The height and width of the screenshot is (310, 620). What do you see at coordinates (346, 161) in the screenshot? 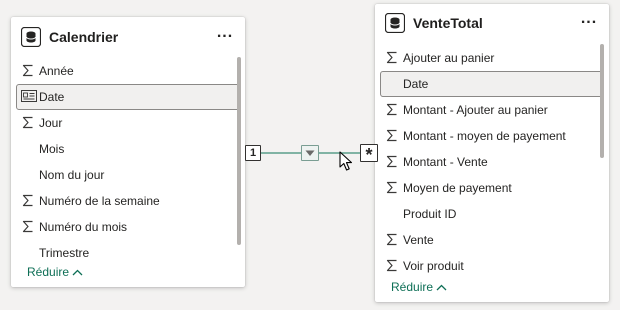
I see `mouse-pointer-icon` at bounding box center [346, 161].